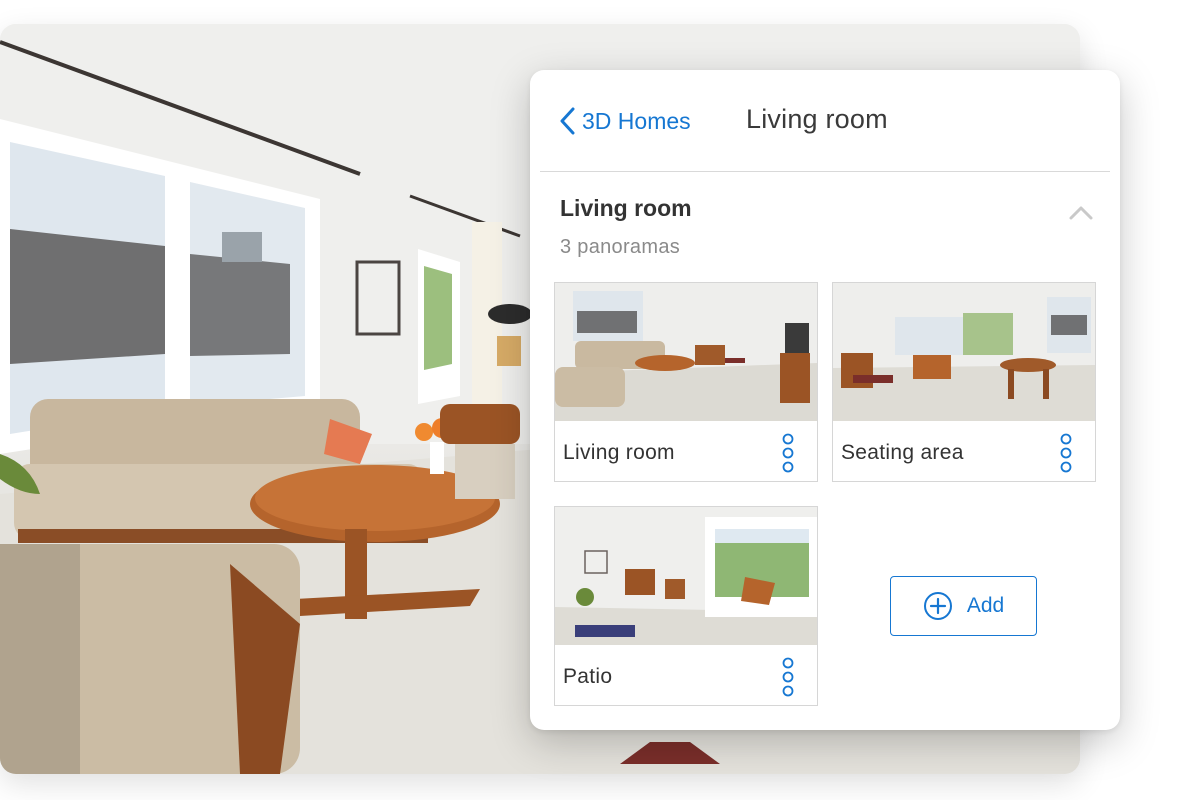  What do you see at coordinates (626, 208) in the screenshot?
I see `section-title: Living room` at bounding box center [626, 208].